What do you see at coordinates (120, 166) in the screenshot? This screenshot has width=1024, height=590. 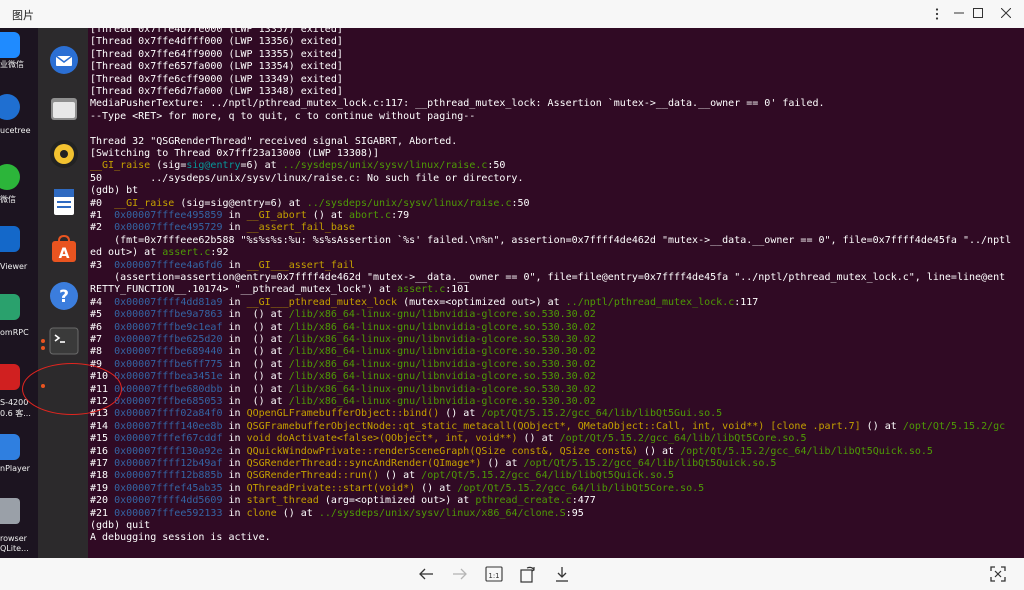 I see `terminal-text: __GI_raise` at bounding box center [120, 166].